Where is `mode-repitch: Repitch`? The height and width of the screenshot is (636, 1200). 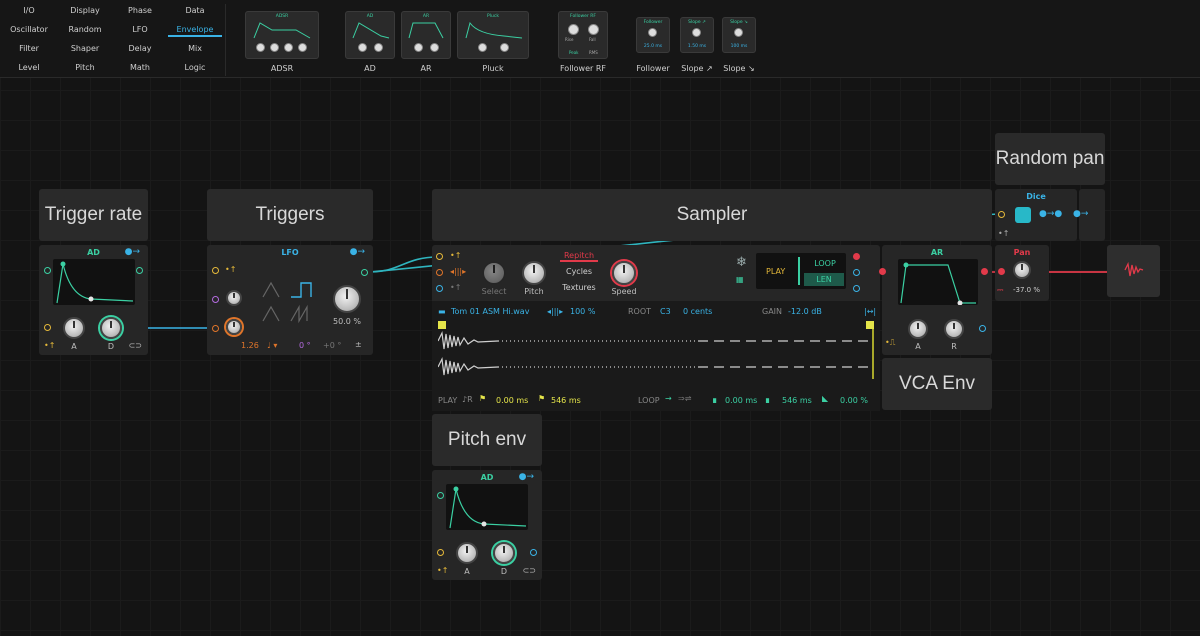
mode-repitch: Repitch is located at coordinates (579, 256).